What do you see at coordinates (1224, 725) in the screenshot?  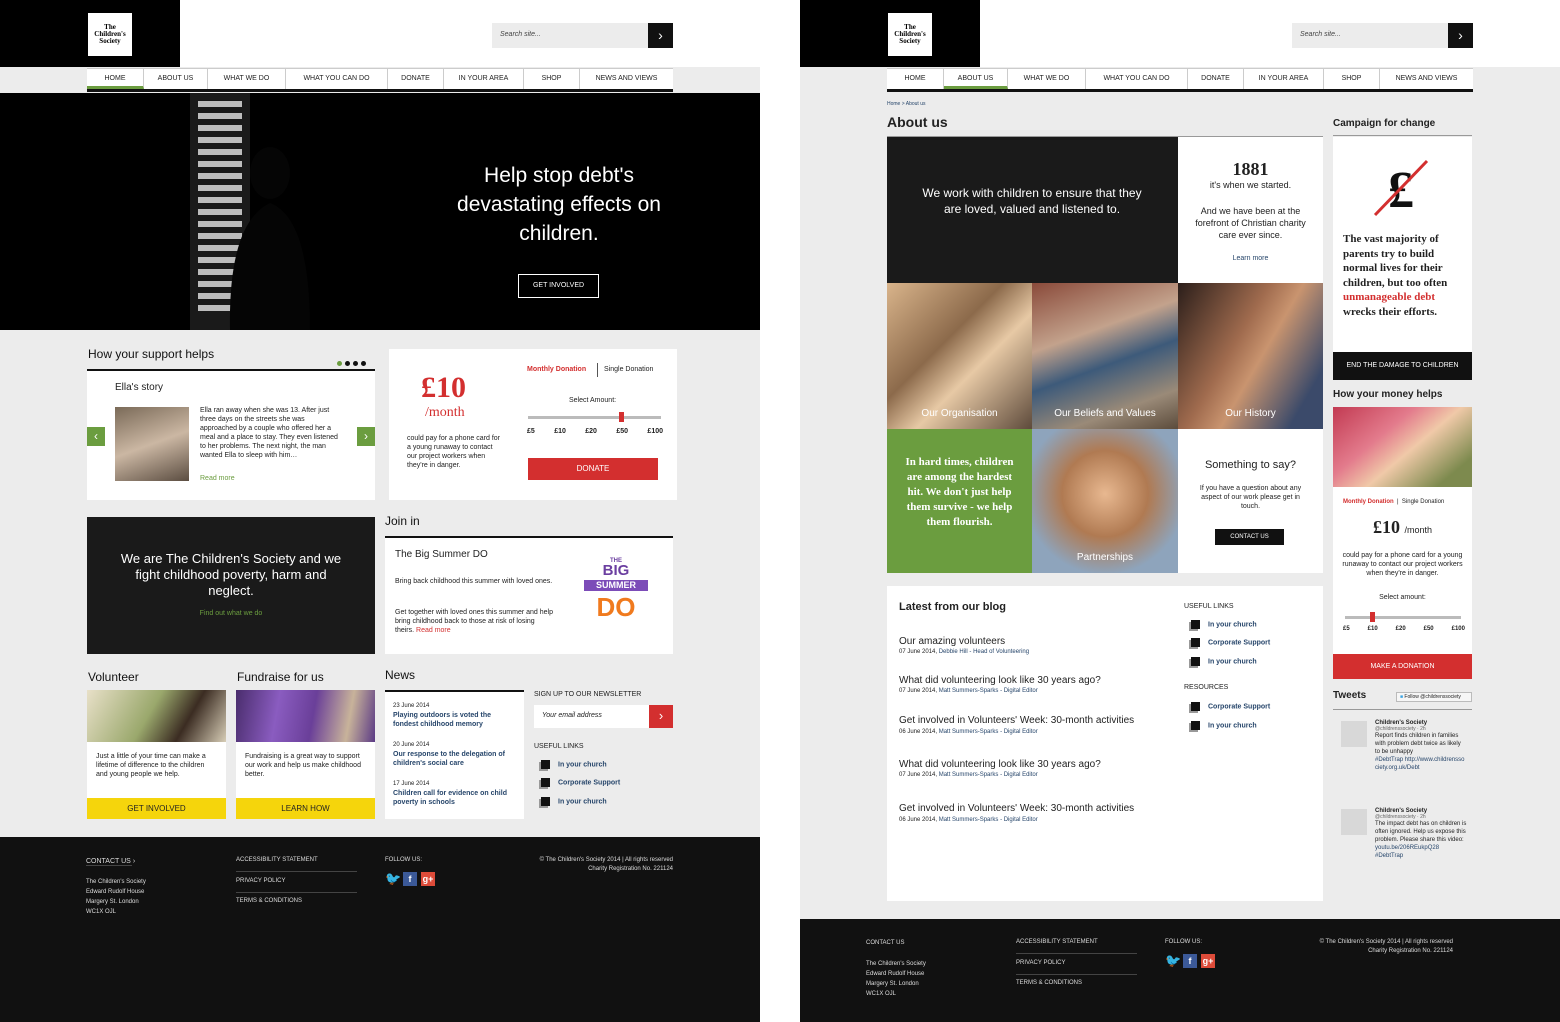 I see `resource-link: In your church` at bounding box center [1224, 725].